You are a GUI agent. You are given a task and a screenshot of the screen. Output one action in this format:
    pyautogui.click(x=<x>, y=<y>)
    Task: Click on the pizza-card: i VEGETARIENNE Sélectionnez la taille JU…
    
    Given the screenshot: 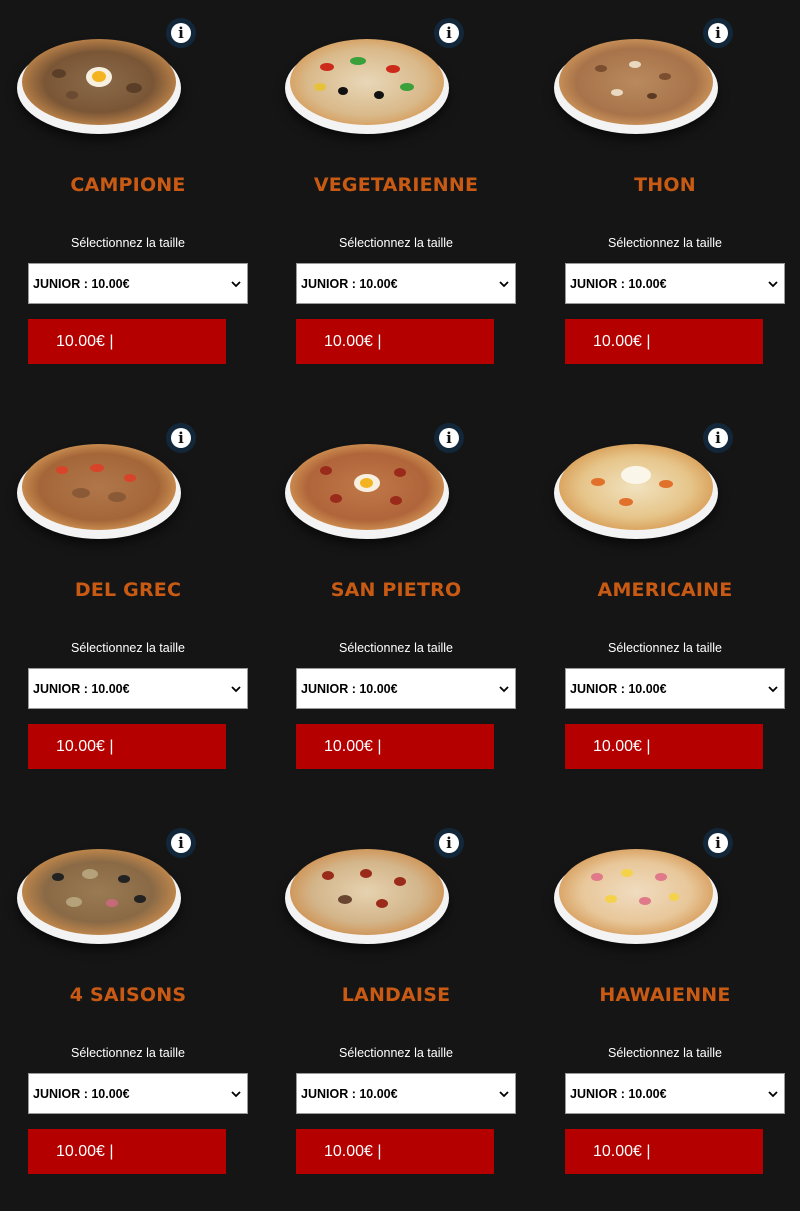 What is the action you would take?
    pyautogui.click(x=393, y=195)
    